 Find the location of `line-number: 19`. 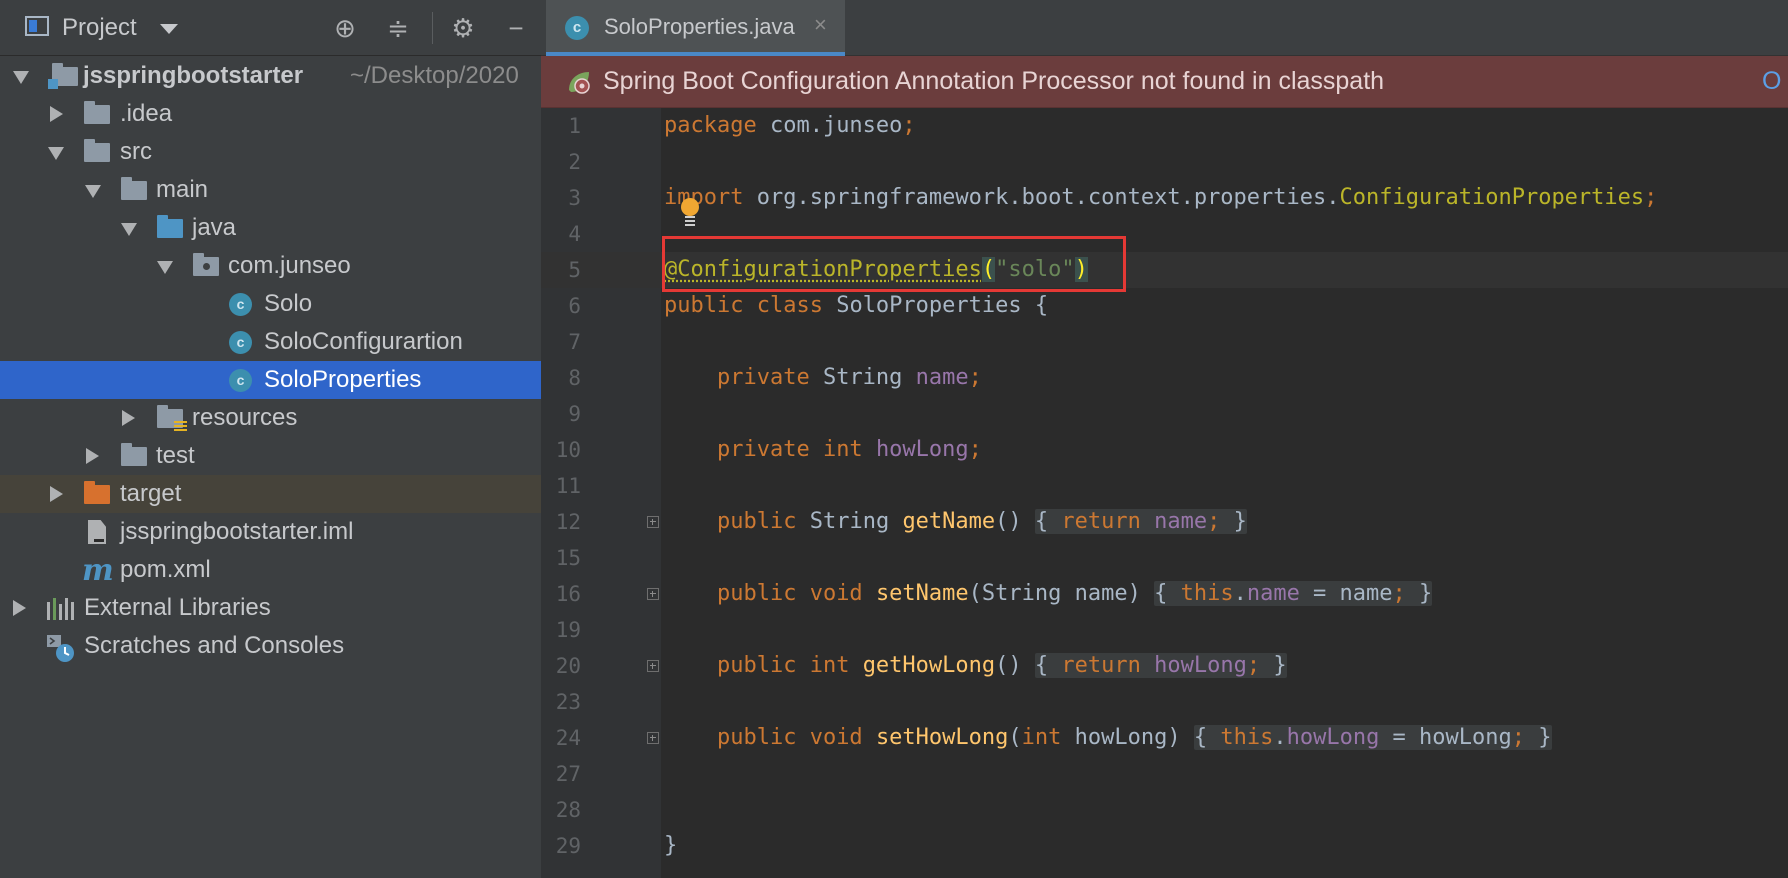

line-number: 19 is located at coordinates (568, 630).